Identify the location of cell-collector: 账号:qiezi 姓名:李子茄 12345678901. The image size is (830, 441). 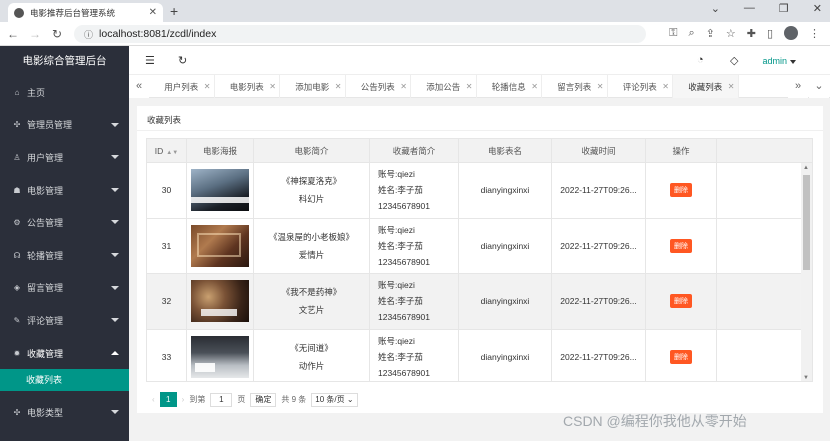
(414, 190).